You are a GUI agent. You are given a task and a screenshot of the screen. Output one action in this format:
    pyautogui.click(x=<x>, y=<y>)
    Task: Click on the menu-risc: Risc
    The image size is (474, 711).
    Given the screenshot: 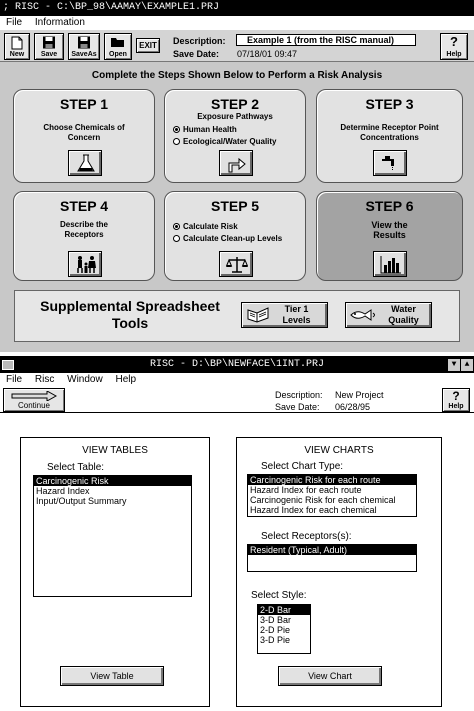 What is the action you would take?
    pyautogui.click(x=44, y=379)
    